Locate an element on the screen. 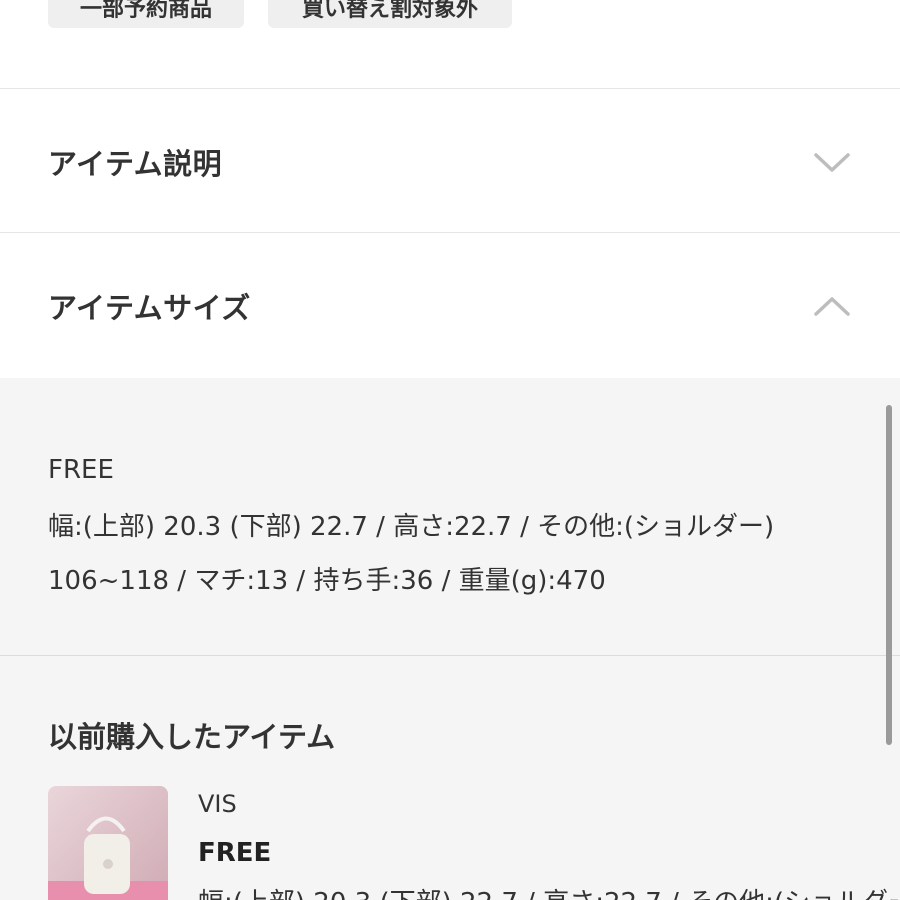  chevron-down-icon is located at coordinates (832, 162).